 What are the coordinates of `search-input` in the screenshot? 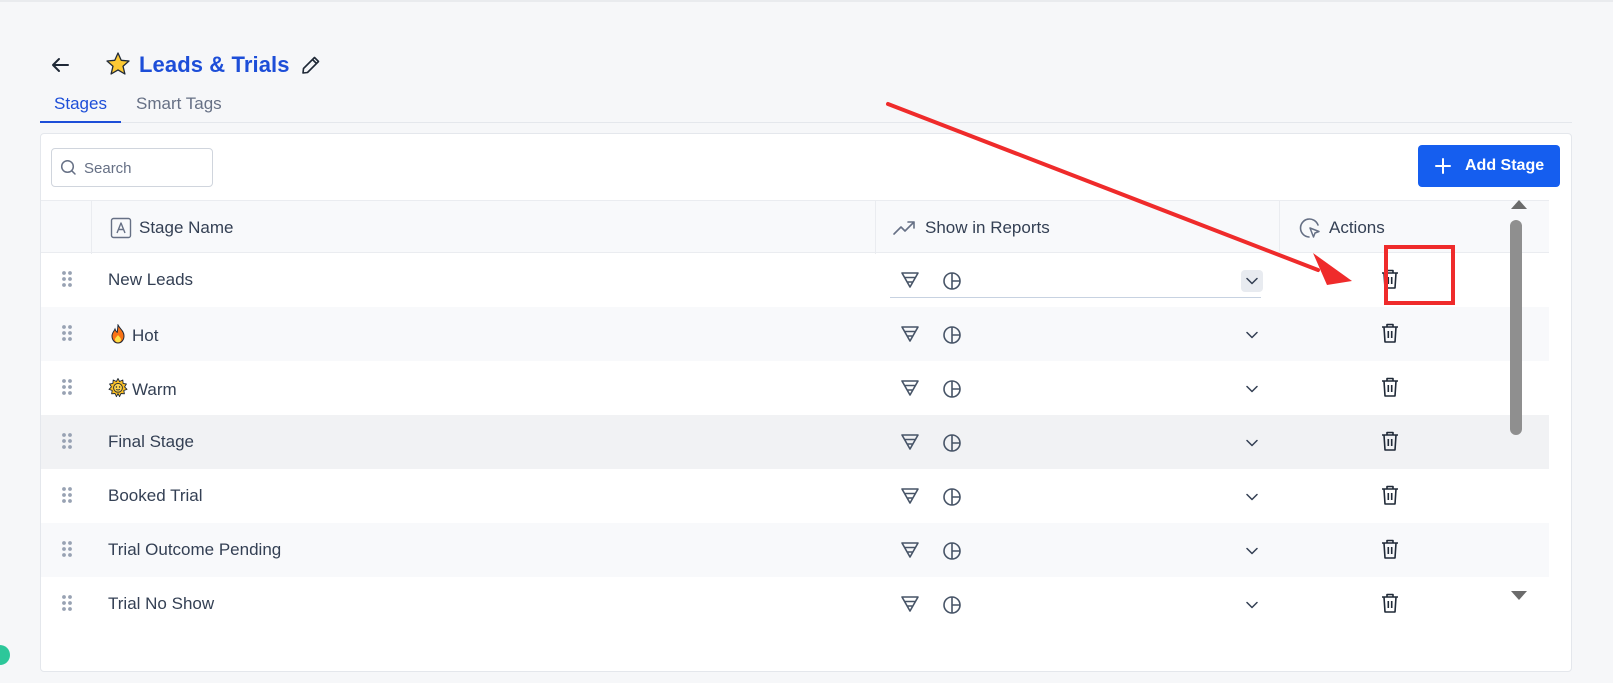 It's located at (144, 168).